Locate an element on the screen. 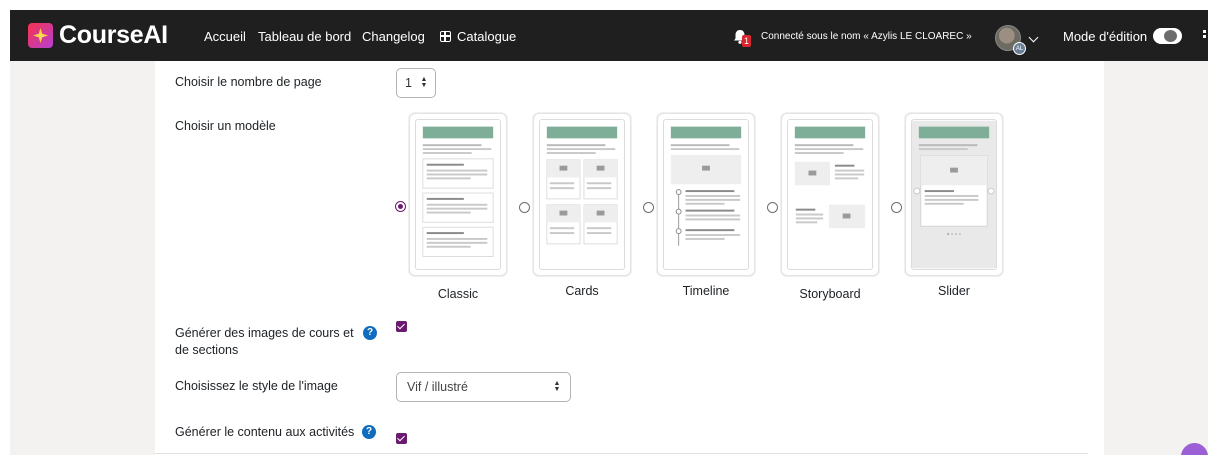 The width and height of the screenshot is (1208, 455). nav-link-changelog: Changelog is located at coordinates (393, 36).